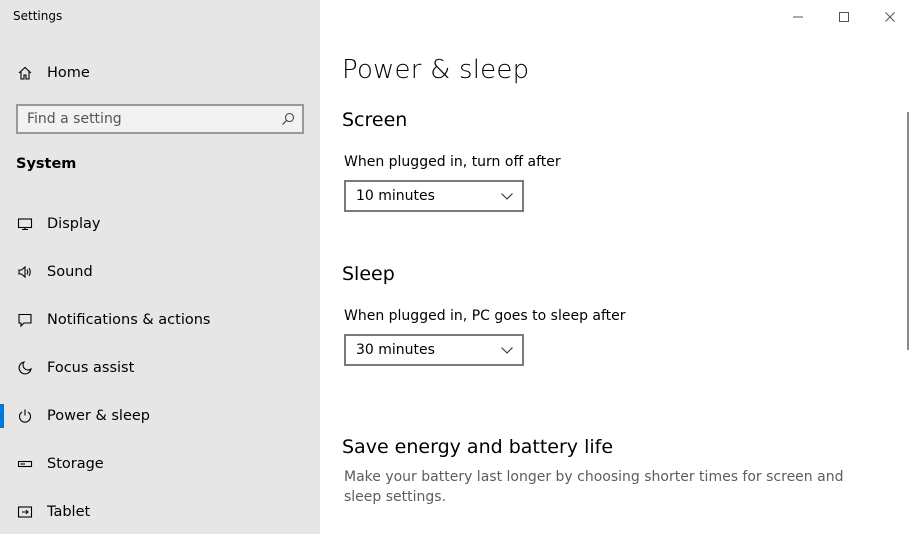 This screenshot has height=534, width=913. I want to click on sidebar-item-label: Notifications & actions, so click(129, 320).